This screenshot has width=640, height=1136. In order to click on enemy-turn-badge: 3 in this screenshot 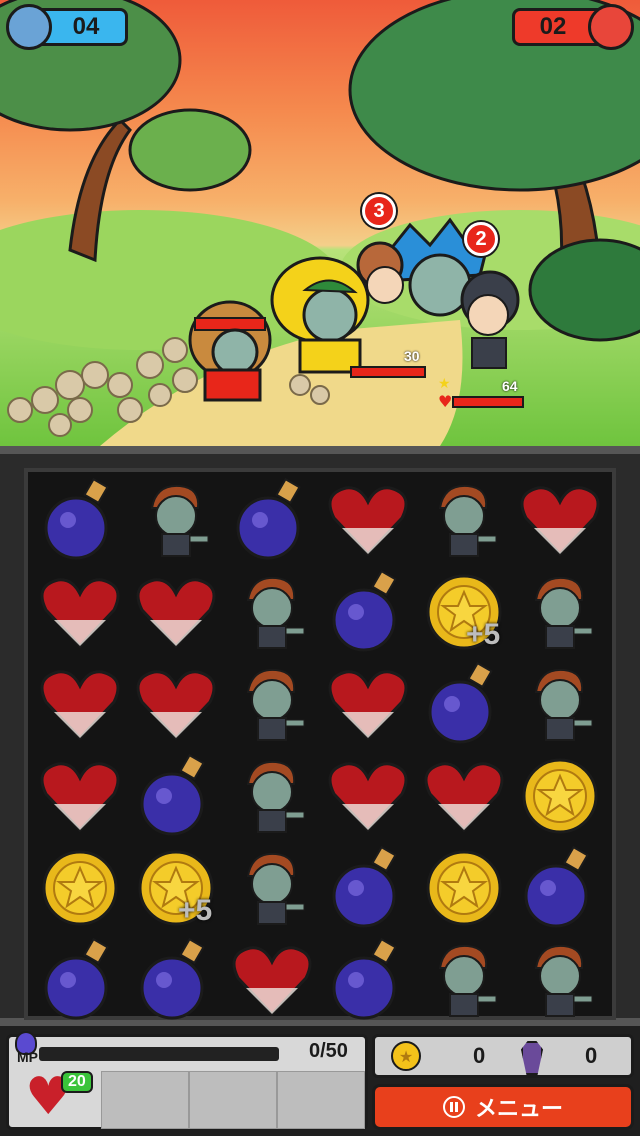, I will do `click(379, 211)`.